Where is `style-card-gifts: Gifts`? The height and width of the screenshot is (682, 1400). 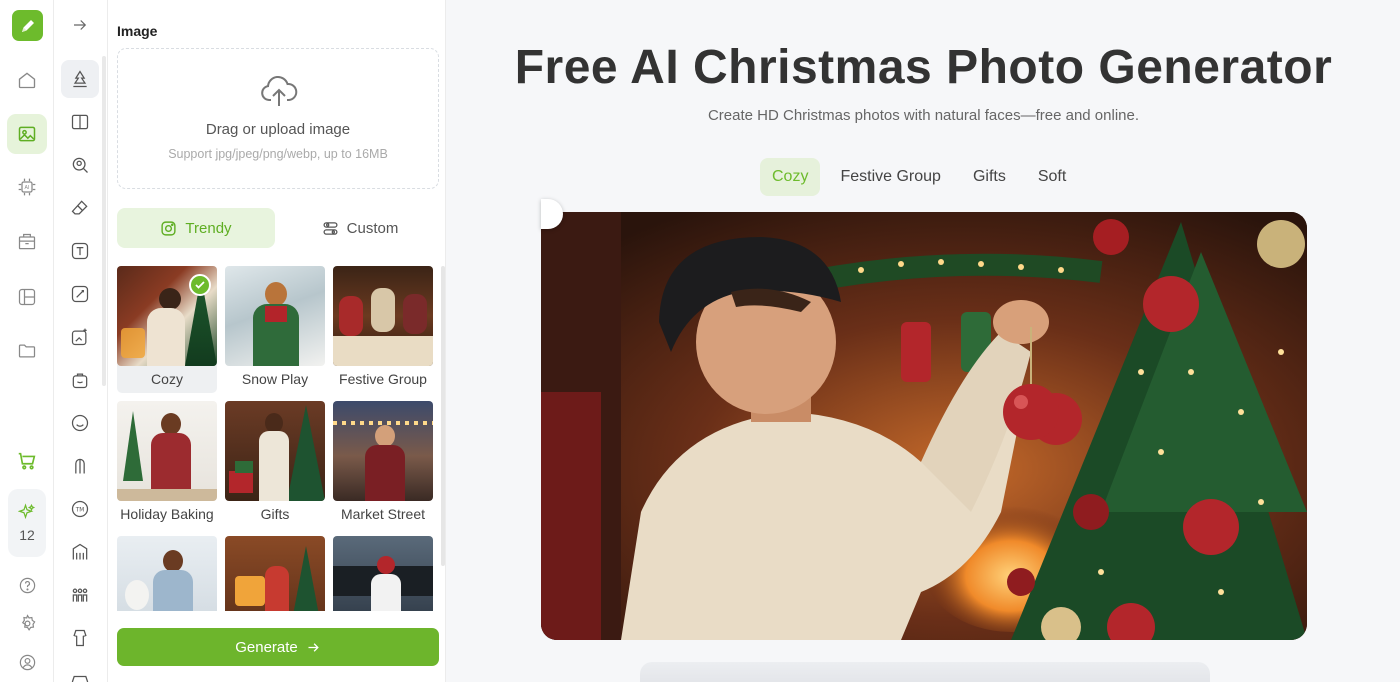 style-card-gifts: Gifts is located at coordinates (275, 461).